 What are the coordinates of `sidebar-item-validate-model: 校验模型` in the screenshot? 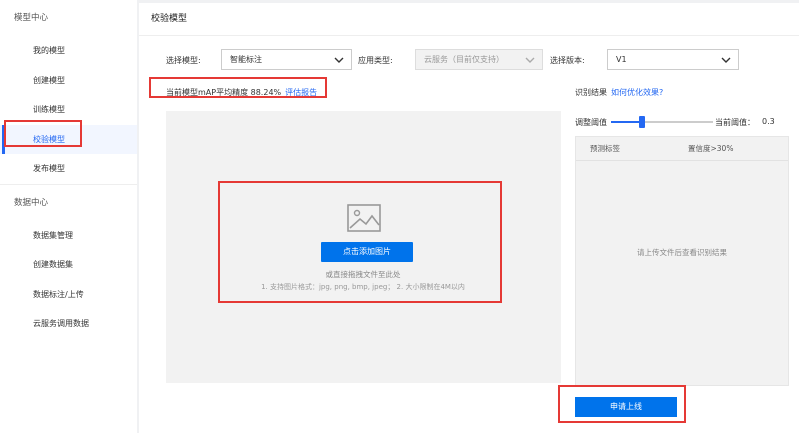 It's located at (68, 139).